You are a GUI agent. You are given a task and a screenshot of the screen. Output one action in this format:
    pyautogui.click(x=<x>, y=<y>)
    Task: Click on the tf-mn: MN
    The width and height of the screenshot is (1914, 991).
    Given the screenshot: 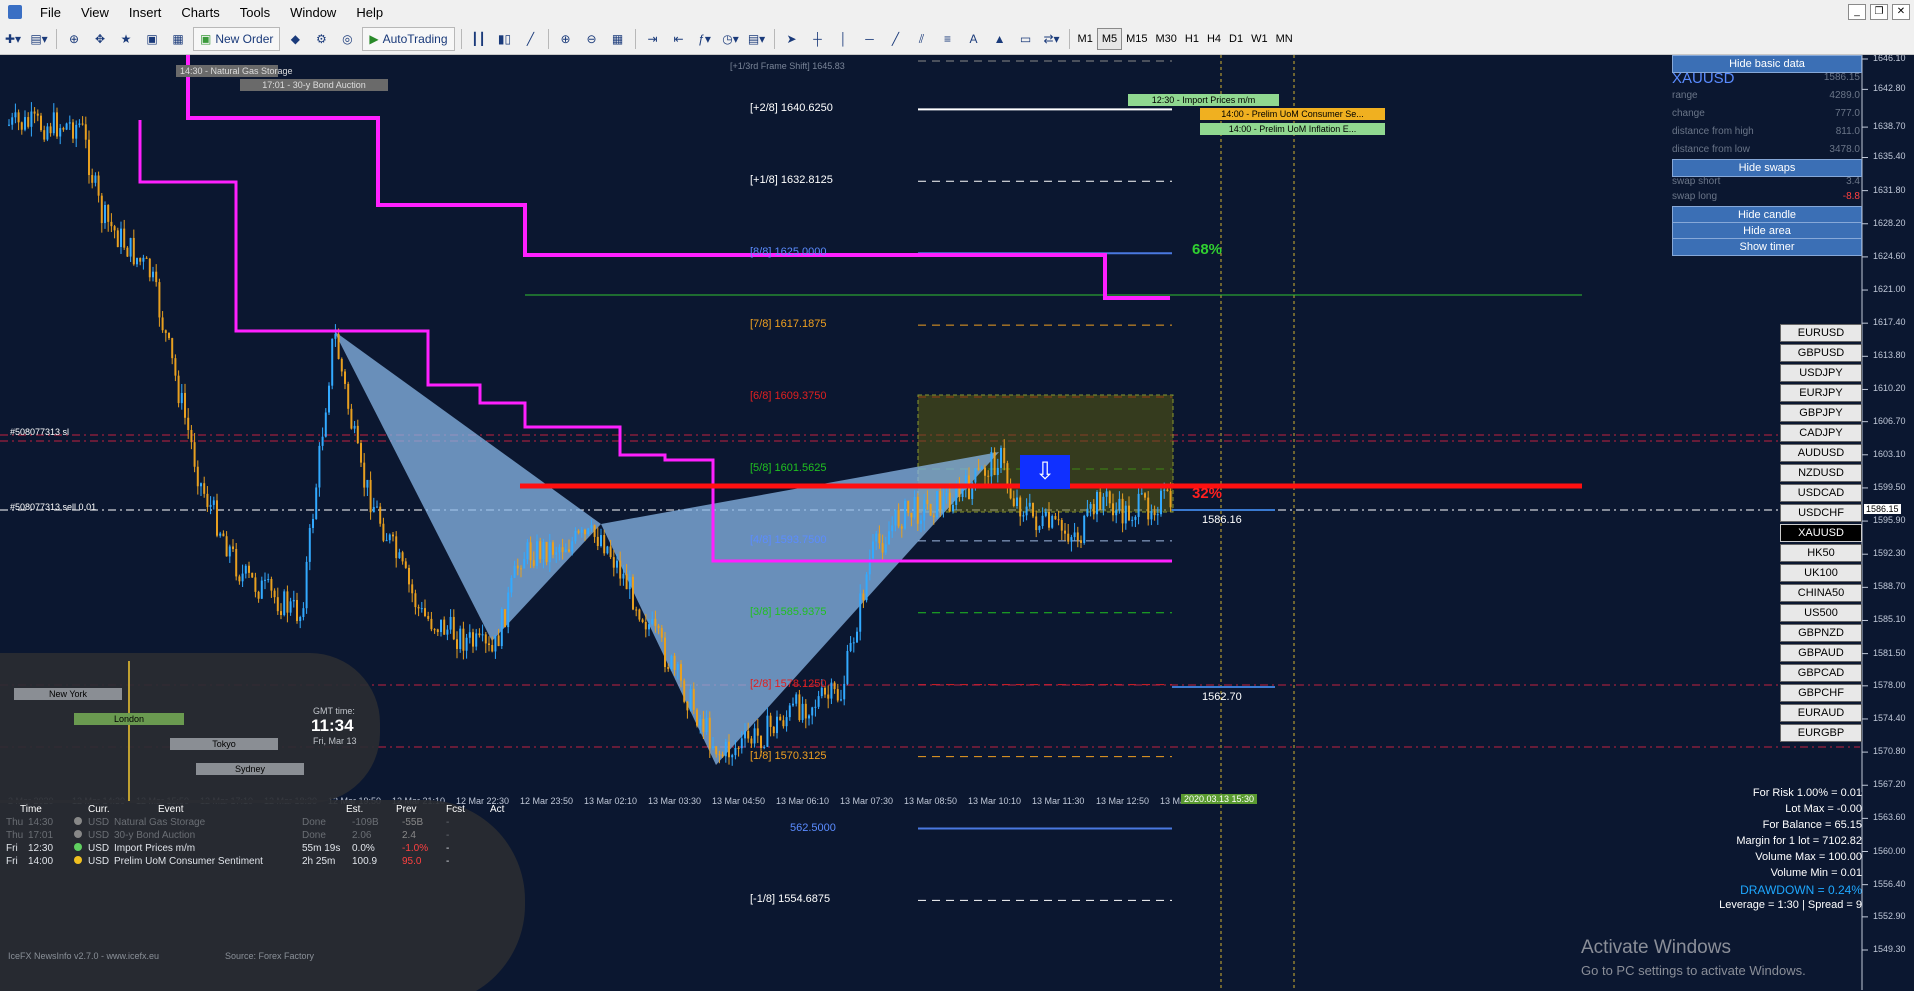 What is the action you would take?
    pyautogui.click(x=1284, y=39)
    